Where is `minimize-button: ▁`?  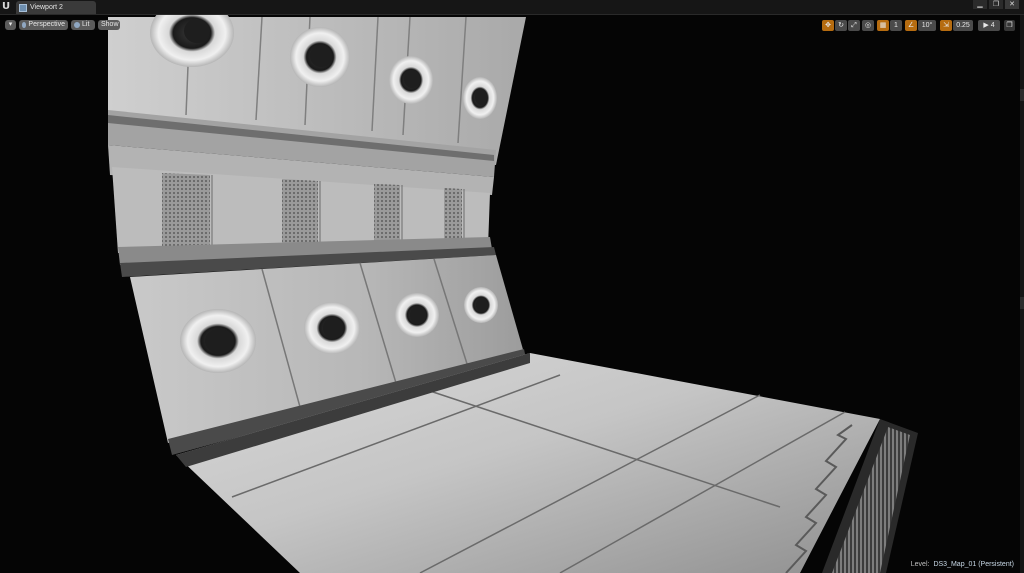
minimize-button: ▁ is located at coordinates (980, 4).